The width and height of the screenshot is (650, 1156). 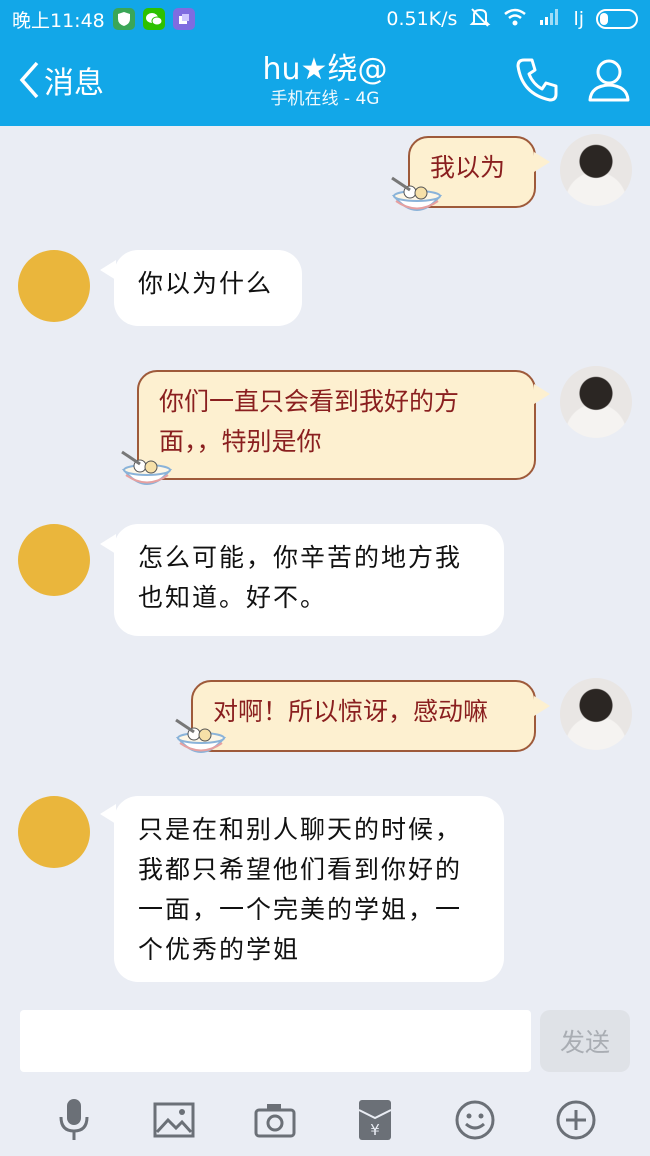 What do you see at coordinates (617, 19) in the screenshot?
I see `battery-icon` at bounding box center [617, 19].